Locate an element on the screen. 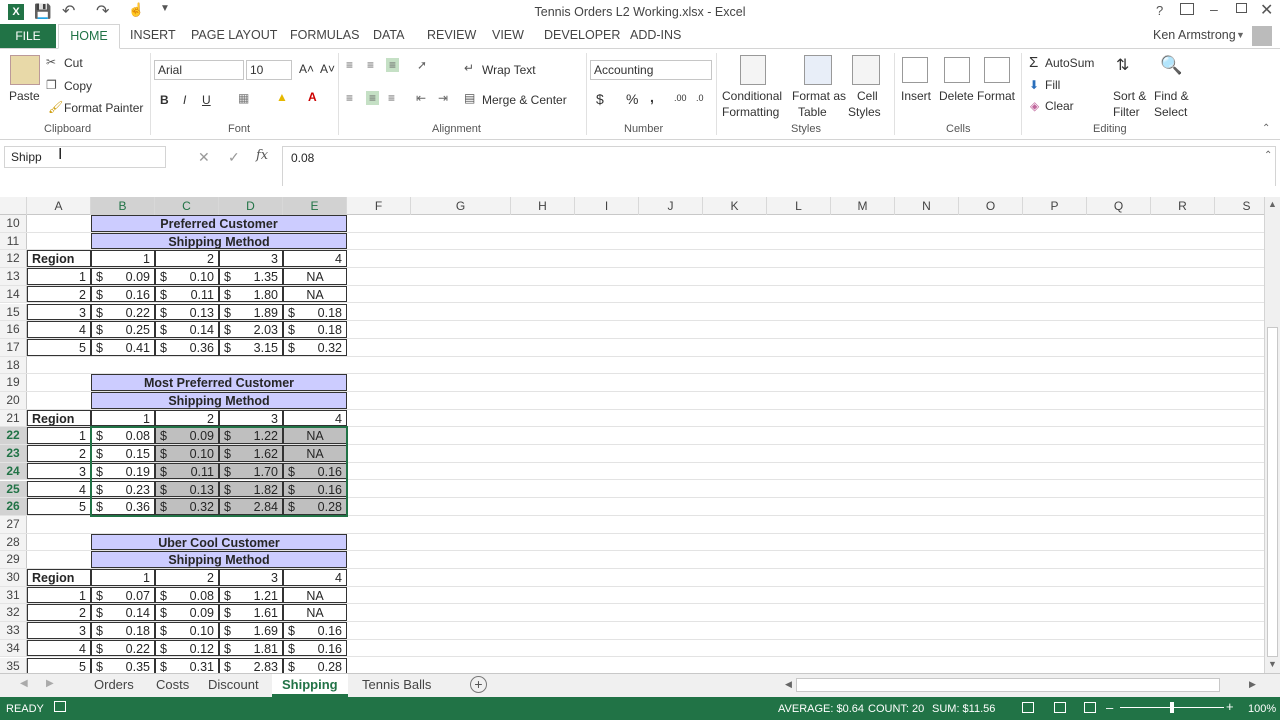 The width and height of the screenshot is (1280, 720). rate-cell: $1.82 is located at coordinates (251, 489).